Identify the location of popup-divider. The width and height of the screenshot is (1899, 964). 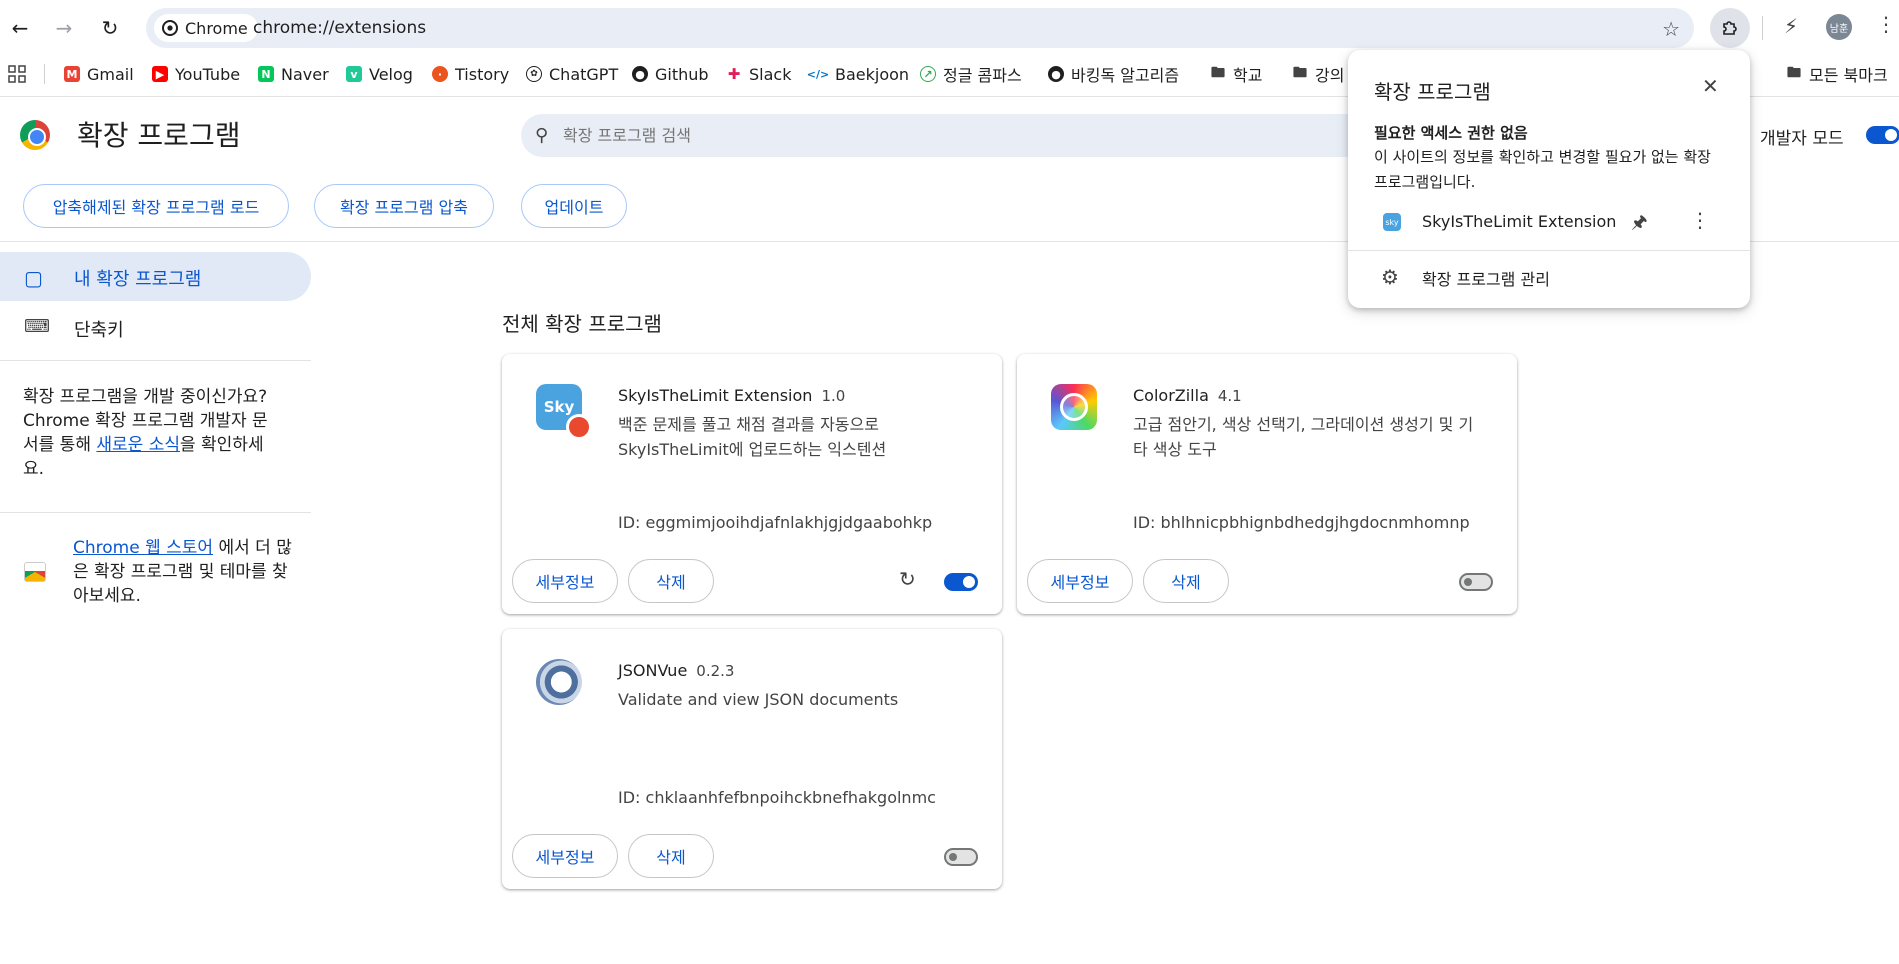
(1549, 250).